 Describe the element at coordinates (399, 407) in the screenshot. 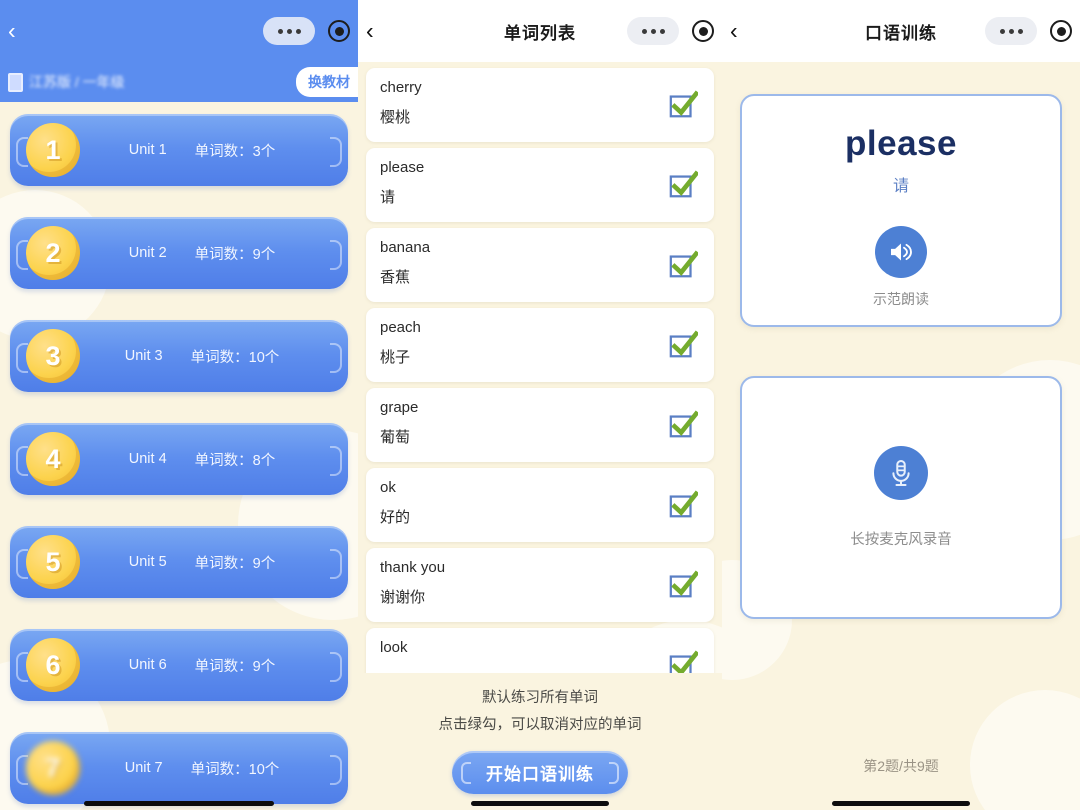

I see `word-english: grape` at that location.